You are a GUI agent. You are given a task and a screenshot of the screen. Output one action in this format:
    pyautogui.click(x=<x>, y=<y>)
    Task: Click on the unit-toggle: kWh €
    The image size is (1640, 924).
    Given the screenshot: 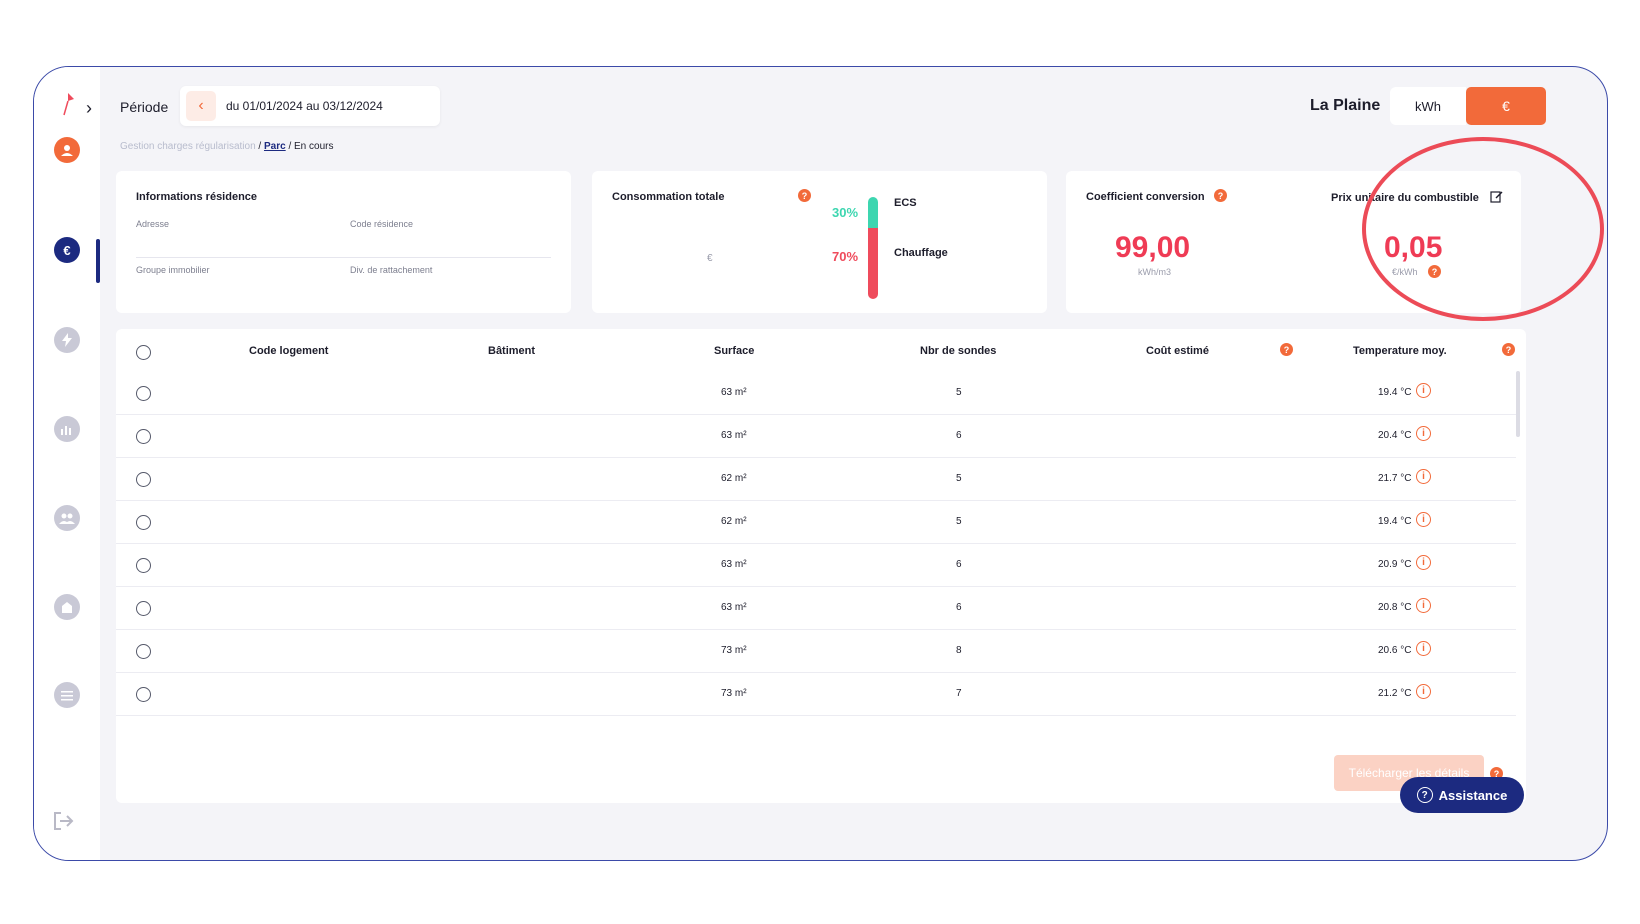 What is the action you would take?
    pyautogui.click(x=1468, y=106)
    